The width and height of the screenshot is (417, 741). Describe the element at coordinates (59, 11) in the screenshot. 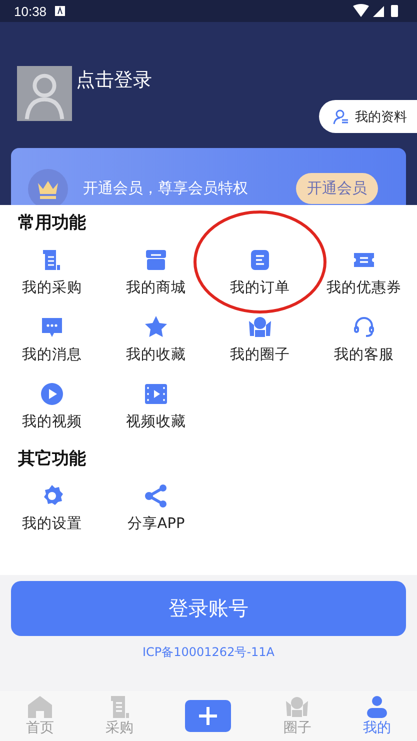

I see `notification-icon` at that location.